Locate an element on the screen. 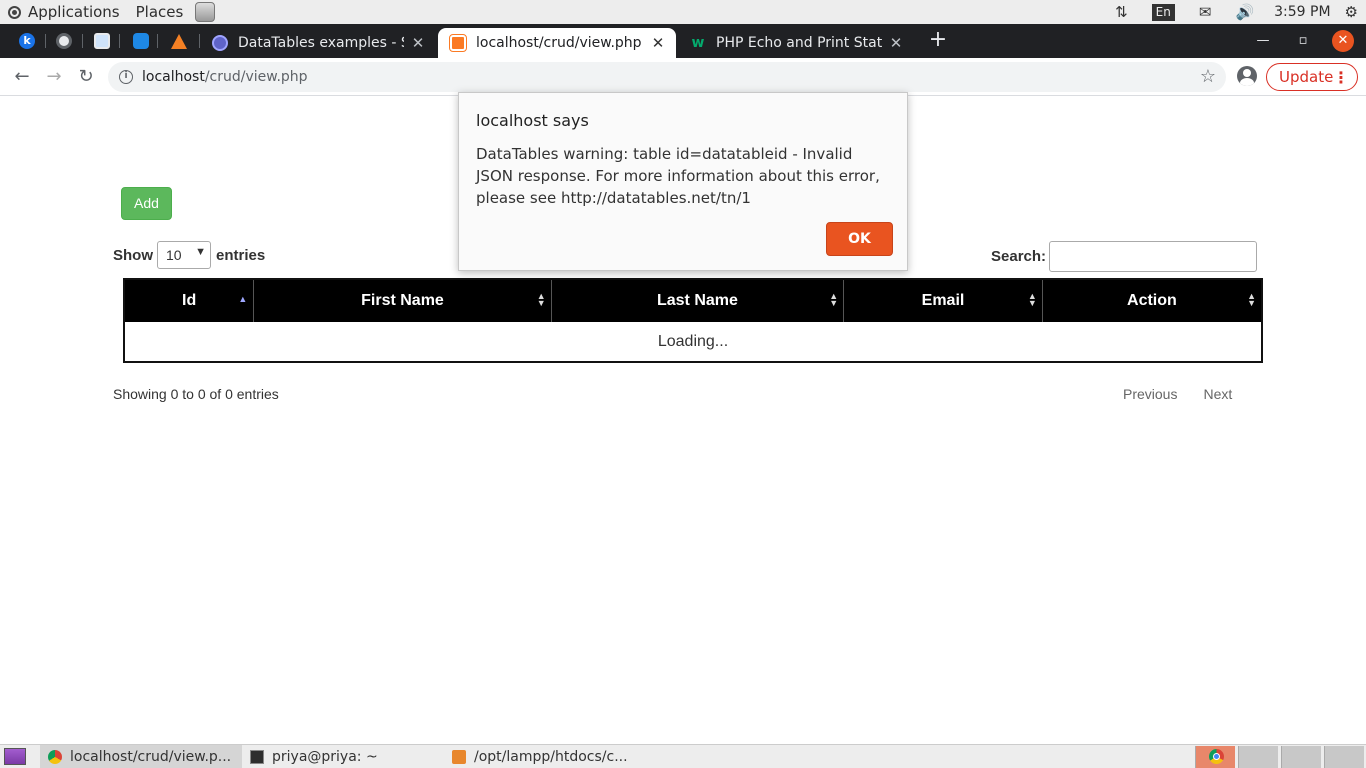 The image size is (1366, 768). applications-label: Applications is located at coordinates (74, 12).